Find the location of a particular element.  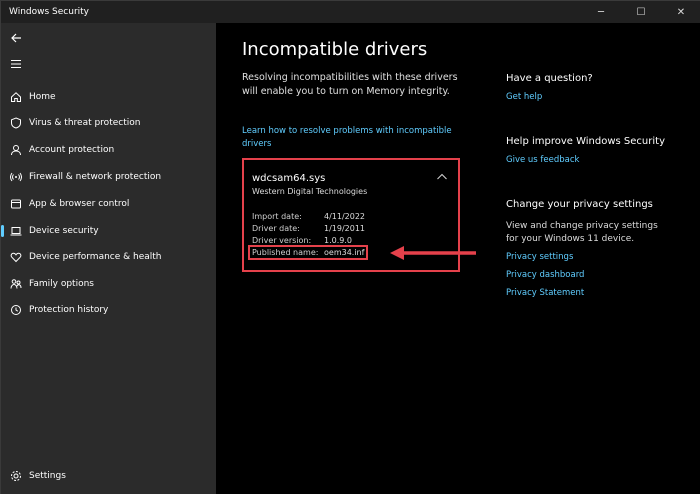

sidebar-item-protection-history: Protection history is located at coordinates (108, 310).